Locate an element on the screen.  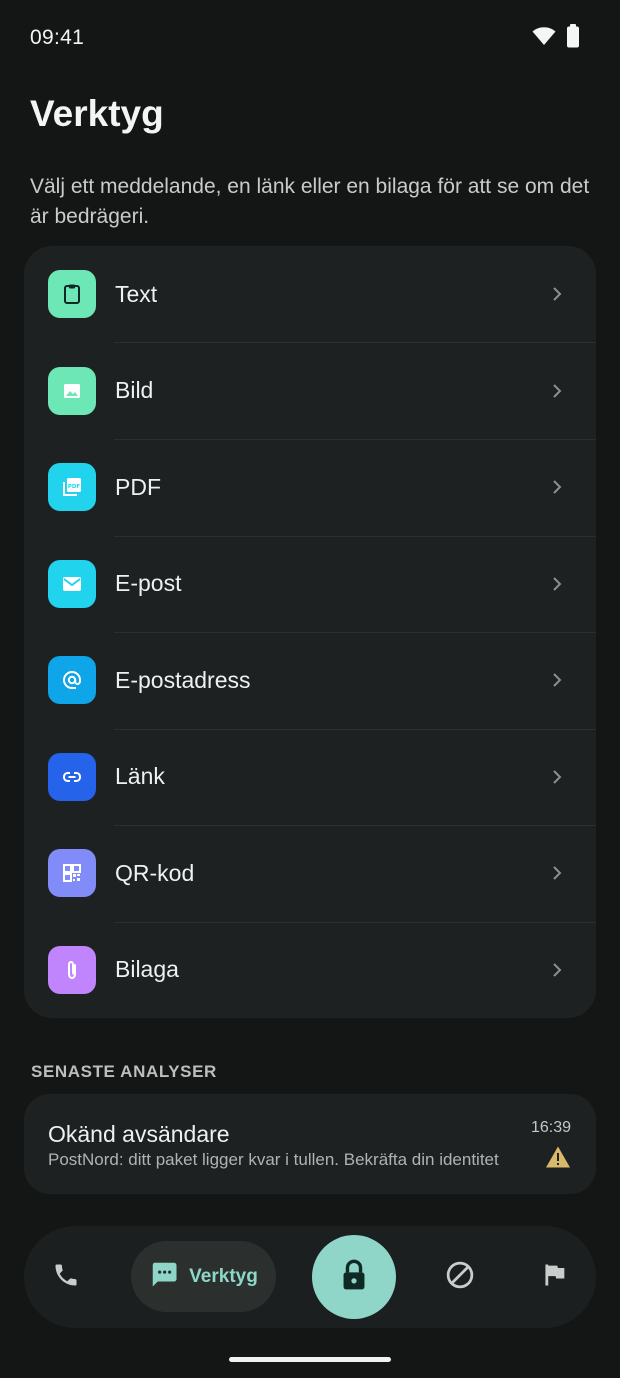
pdf-icon: PDF is located at coordinates (72, 487).